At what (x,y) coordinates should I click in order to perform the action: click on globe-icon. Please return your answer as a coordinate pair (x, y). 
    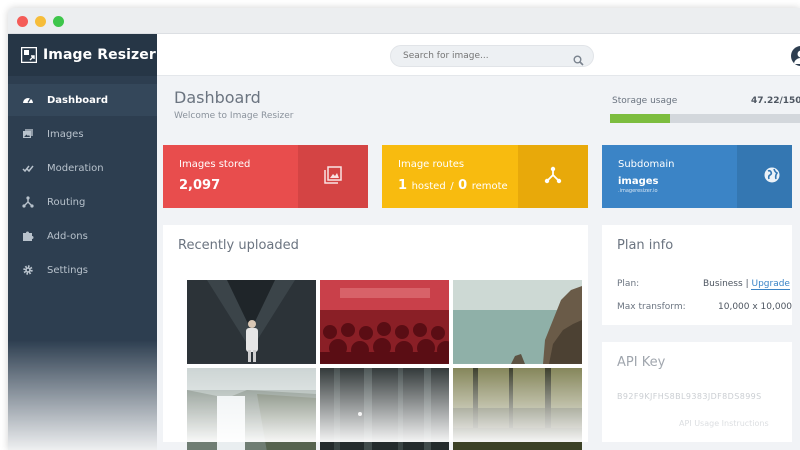
    Looking at the image, I should click on (772, 177).